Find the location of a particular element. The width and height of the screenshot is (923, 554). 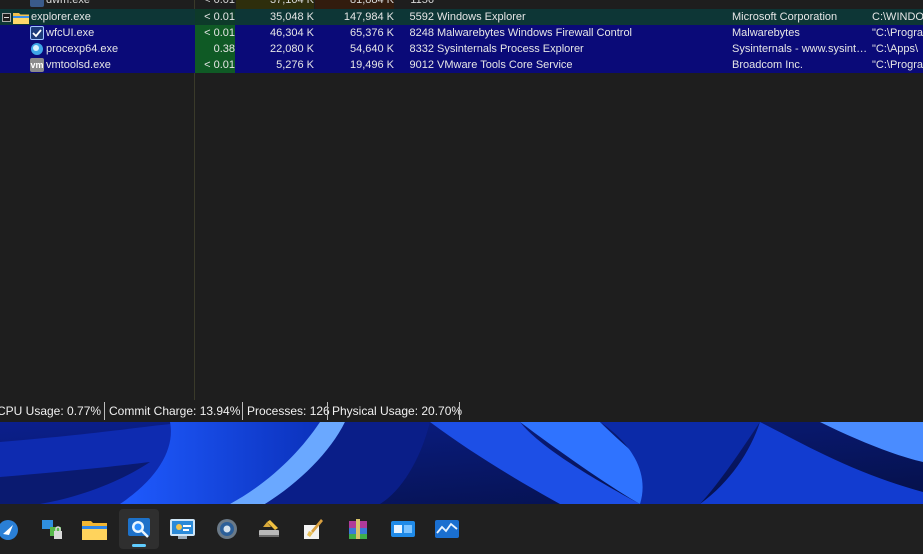

private-bytes-cell: 22,080 K is located at coordinates (275, 49).